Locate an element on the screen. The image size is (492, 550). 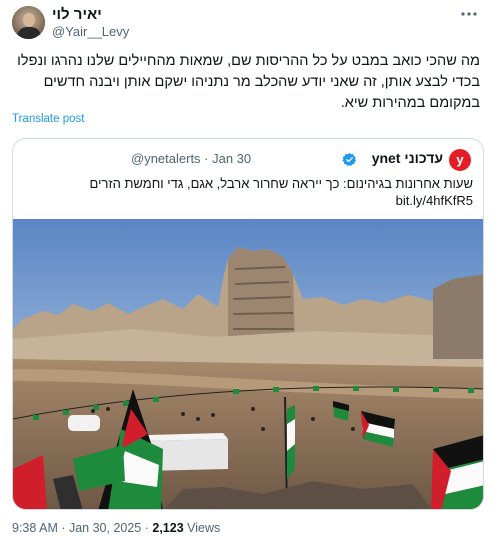
more-horizontal-icon is located at coordinates (469, 14).